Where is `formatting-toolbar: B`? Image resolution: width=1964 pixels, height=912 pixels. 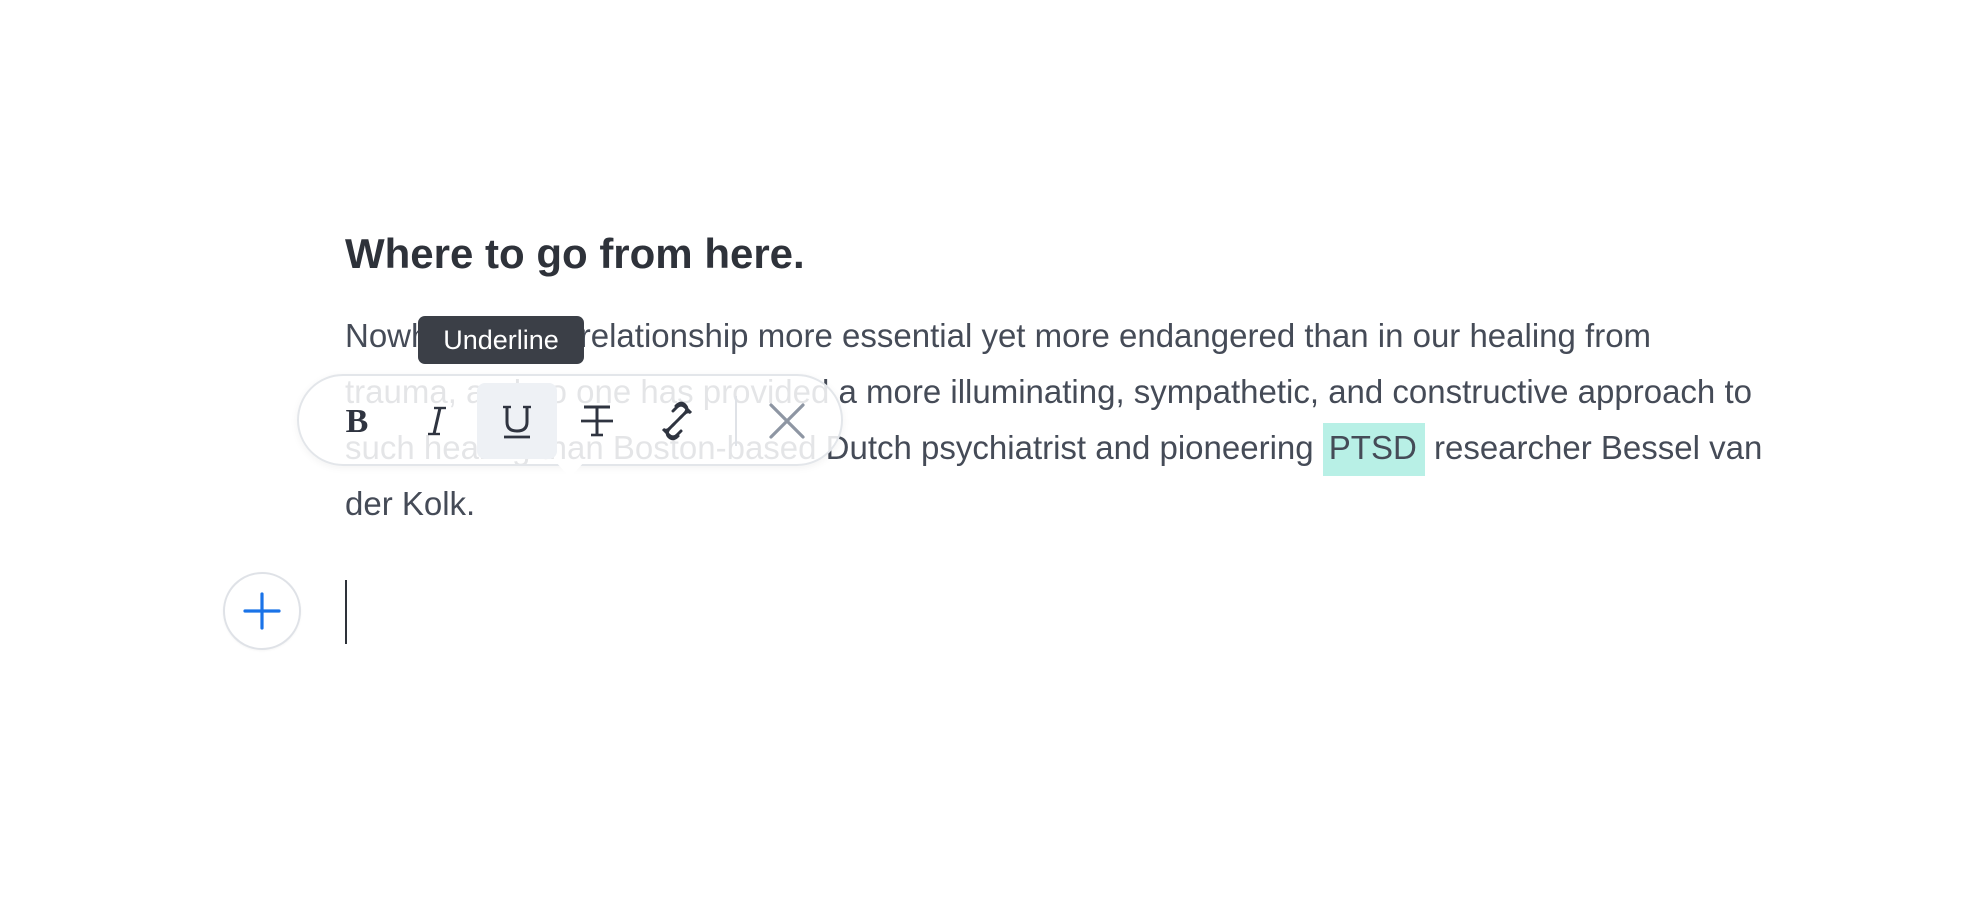 formatting-toolbar: B is located at coordinates (570, 420).